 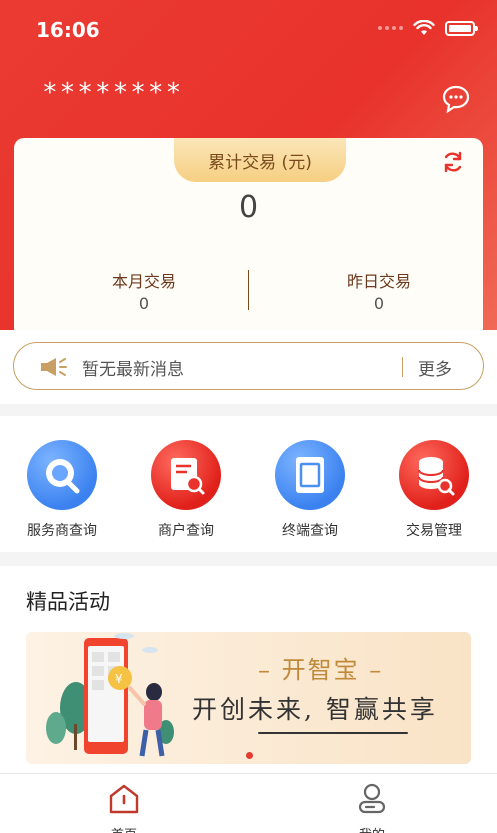 I want to click on notice-bar: 暂无最新消息 更多, so click(x=248, y=366).